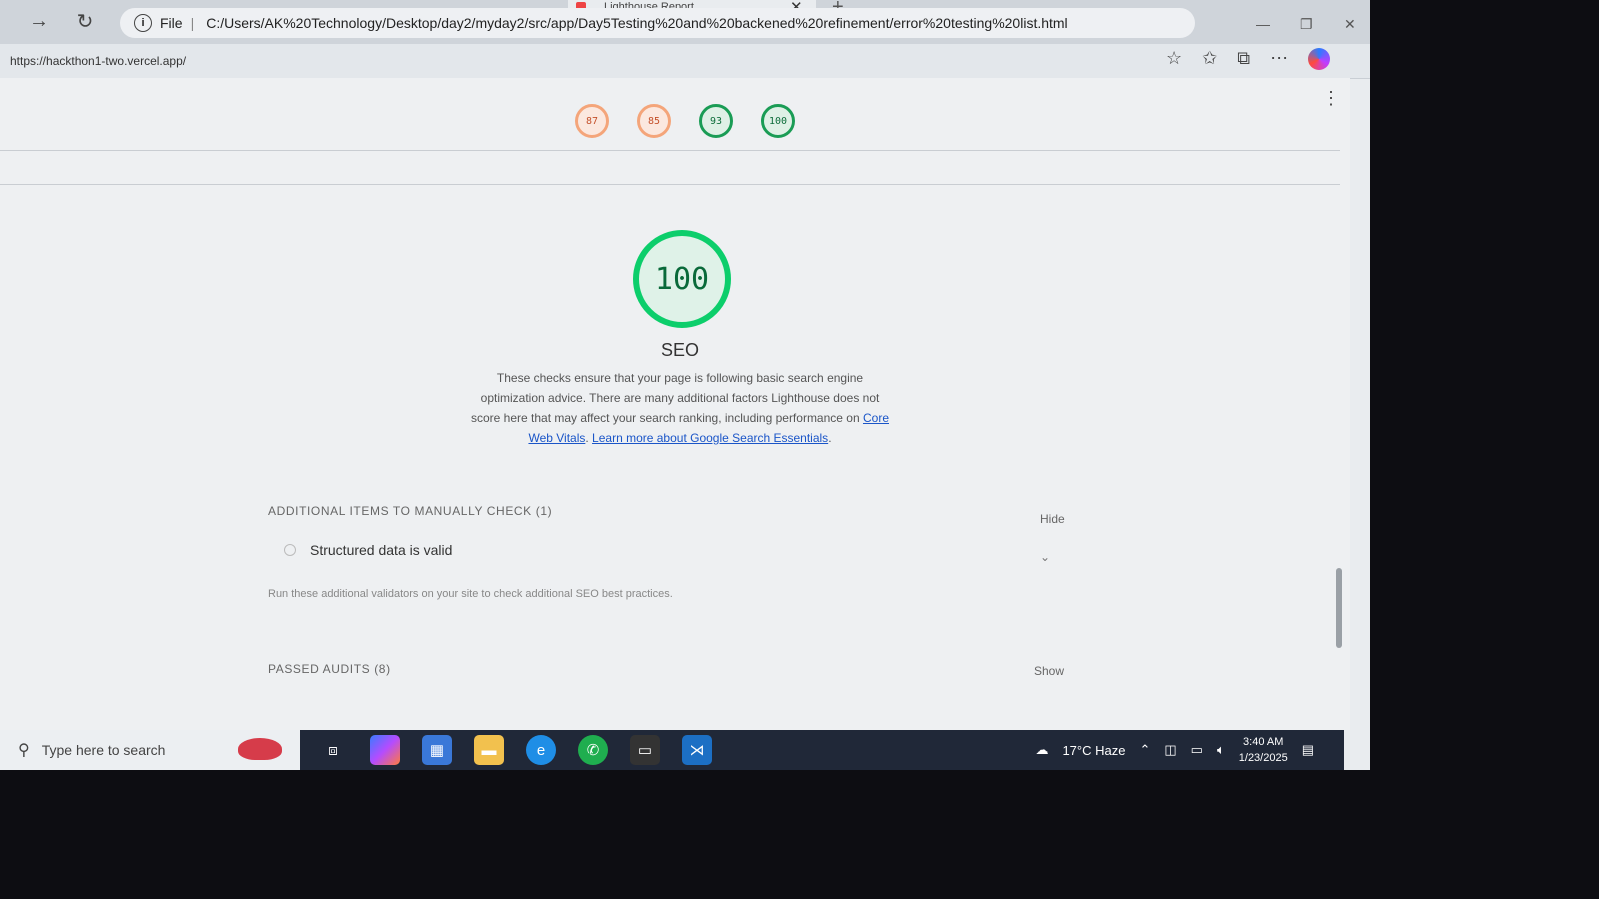  Describe the element at coordinates (593, 750) in the screenshot. I see `whatsapp-icon: ✆` at that location.